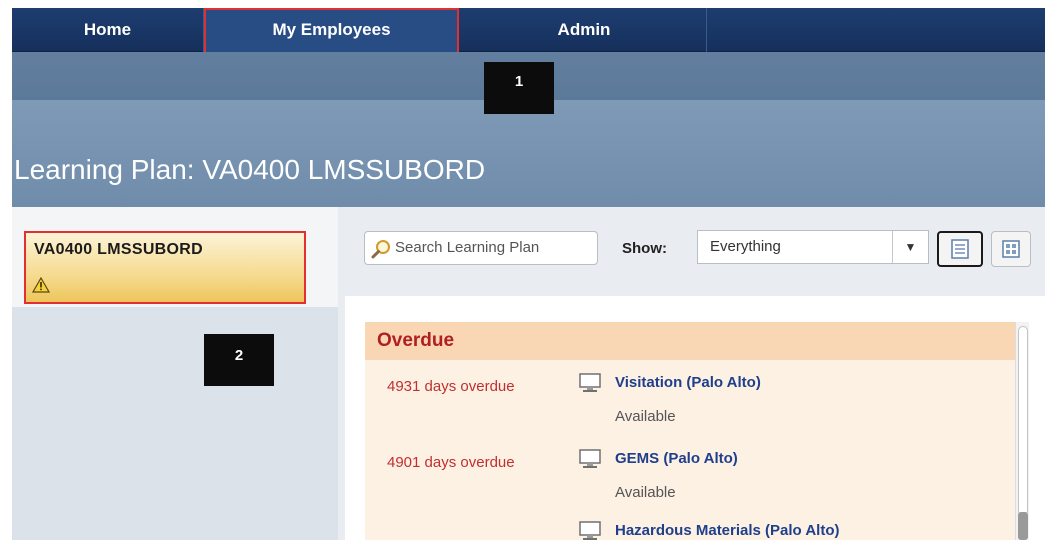 The image size is (1045, 540). I want to click on search-icon, so click(380, 249).